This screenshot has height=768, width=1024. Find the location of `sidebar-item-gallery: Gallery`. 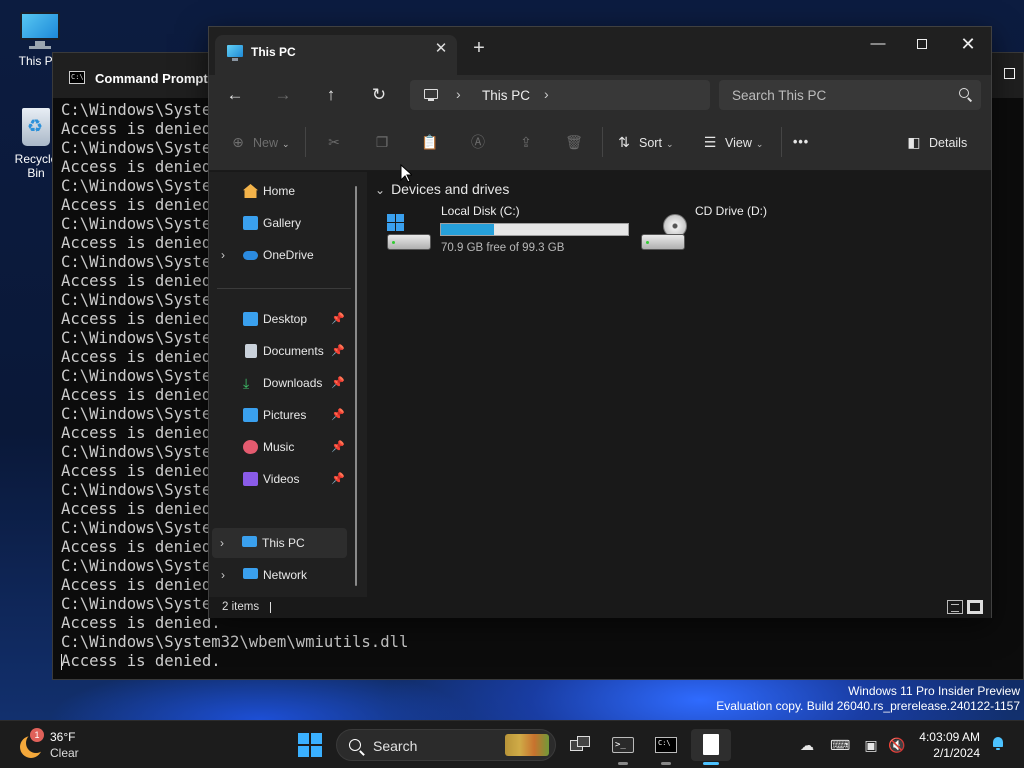

sidebar-item-gallery: Gallery is located at coordinates (280, 223).